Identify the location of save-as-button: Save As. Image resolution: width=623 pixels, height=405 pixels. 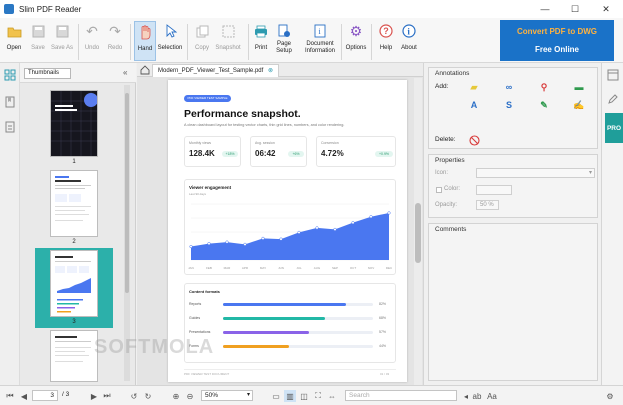
(62, 41).